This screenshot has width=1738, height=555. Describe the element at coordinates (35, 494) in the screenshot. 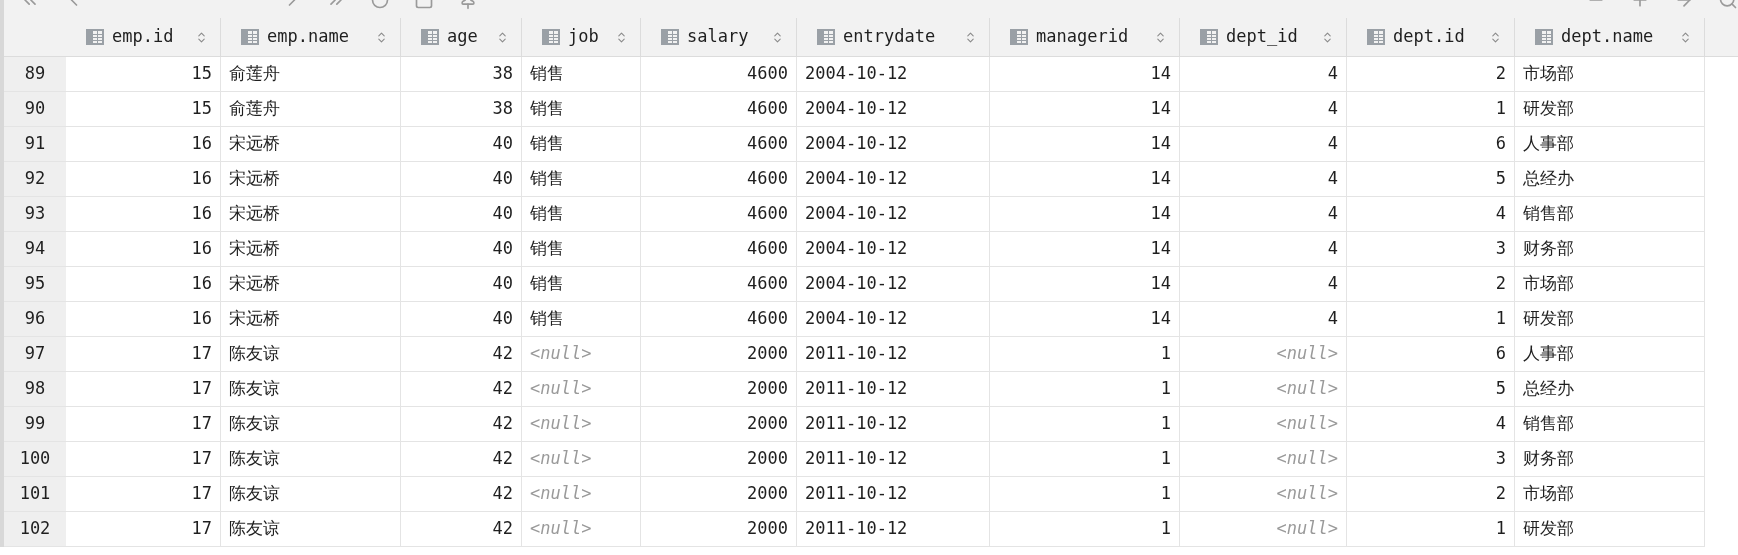

I see `row-number: 101` at that location.